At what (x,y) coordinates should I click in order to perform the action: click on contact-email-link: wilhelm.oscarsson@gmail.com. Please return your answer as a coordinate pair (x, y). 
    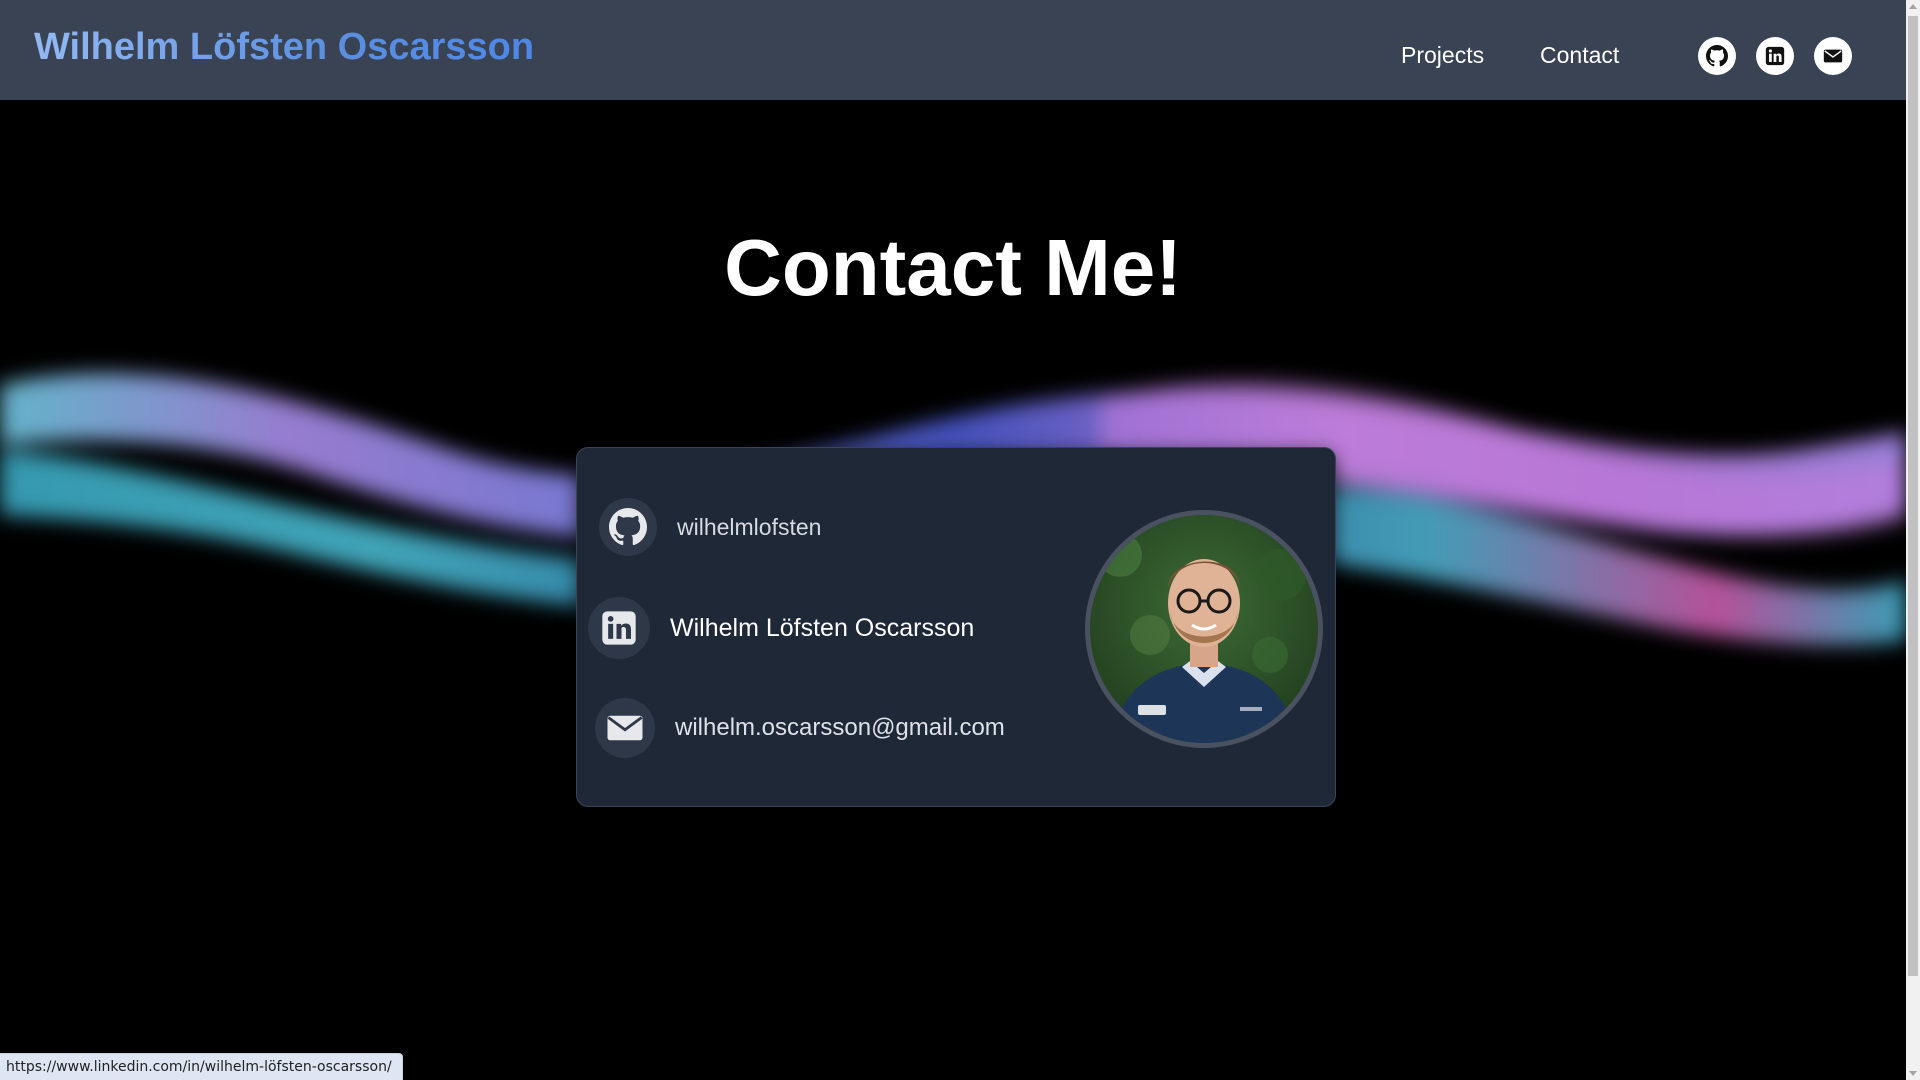
    Looking at the image, I should click on (800, 728).